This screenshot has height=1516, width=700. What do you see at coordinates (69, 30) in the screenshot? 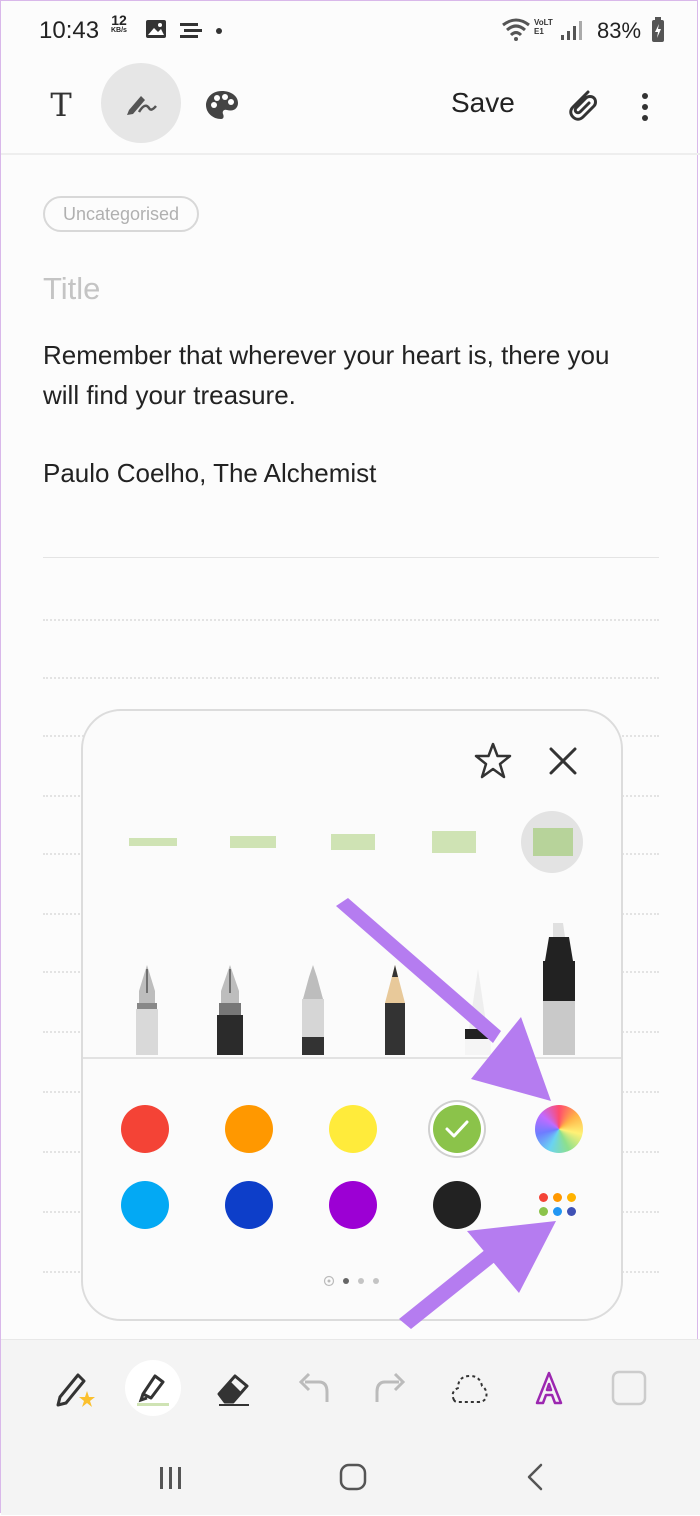
I see `status-time: 10:43` at bounding box center [69, 30].